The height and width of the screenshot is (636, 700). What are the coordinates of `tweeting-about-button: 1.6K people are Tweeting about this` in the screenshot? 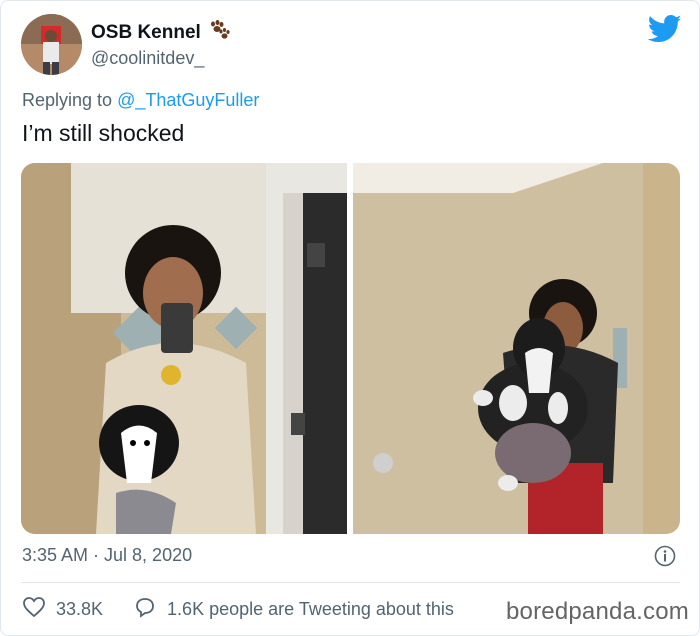 It's located at (293, 609).